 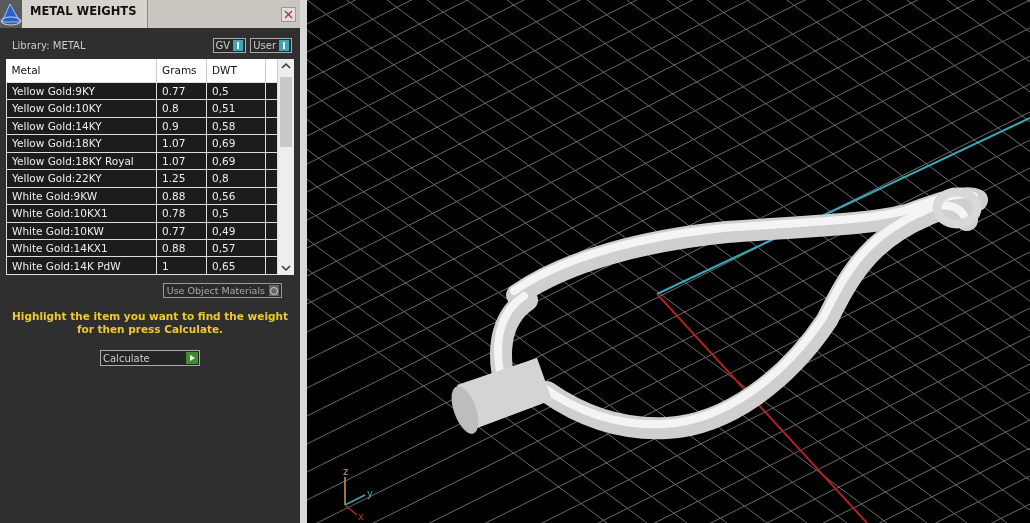 What do you see at coordinates (229, 45) in the screenshot?
I see `toggle-button: GV` at bounding box center [229, 45].